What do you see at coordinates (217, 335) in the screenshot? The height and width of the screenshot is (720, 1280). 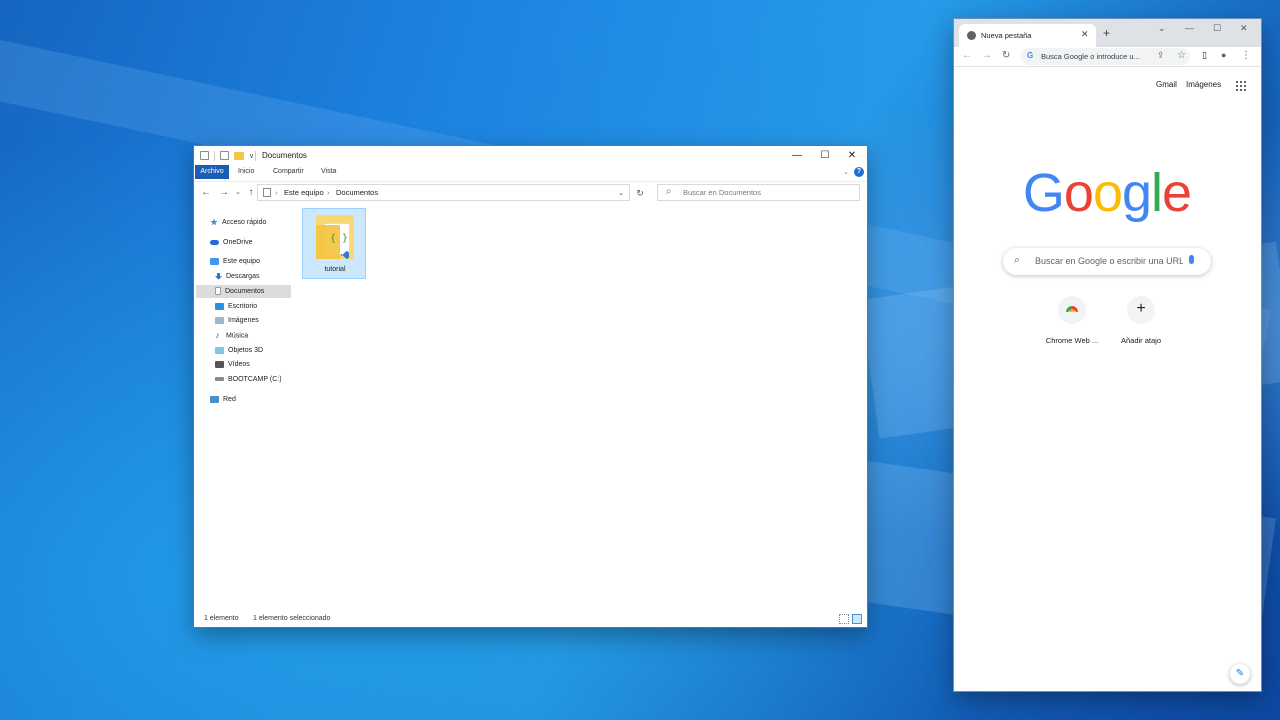 I see `music-note-icon: ♪` at bounding box center [217, 335].